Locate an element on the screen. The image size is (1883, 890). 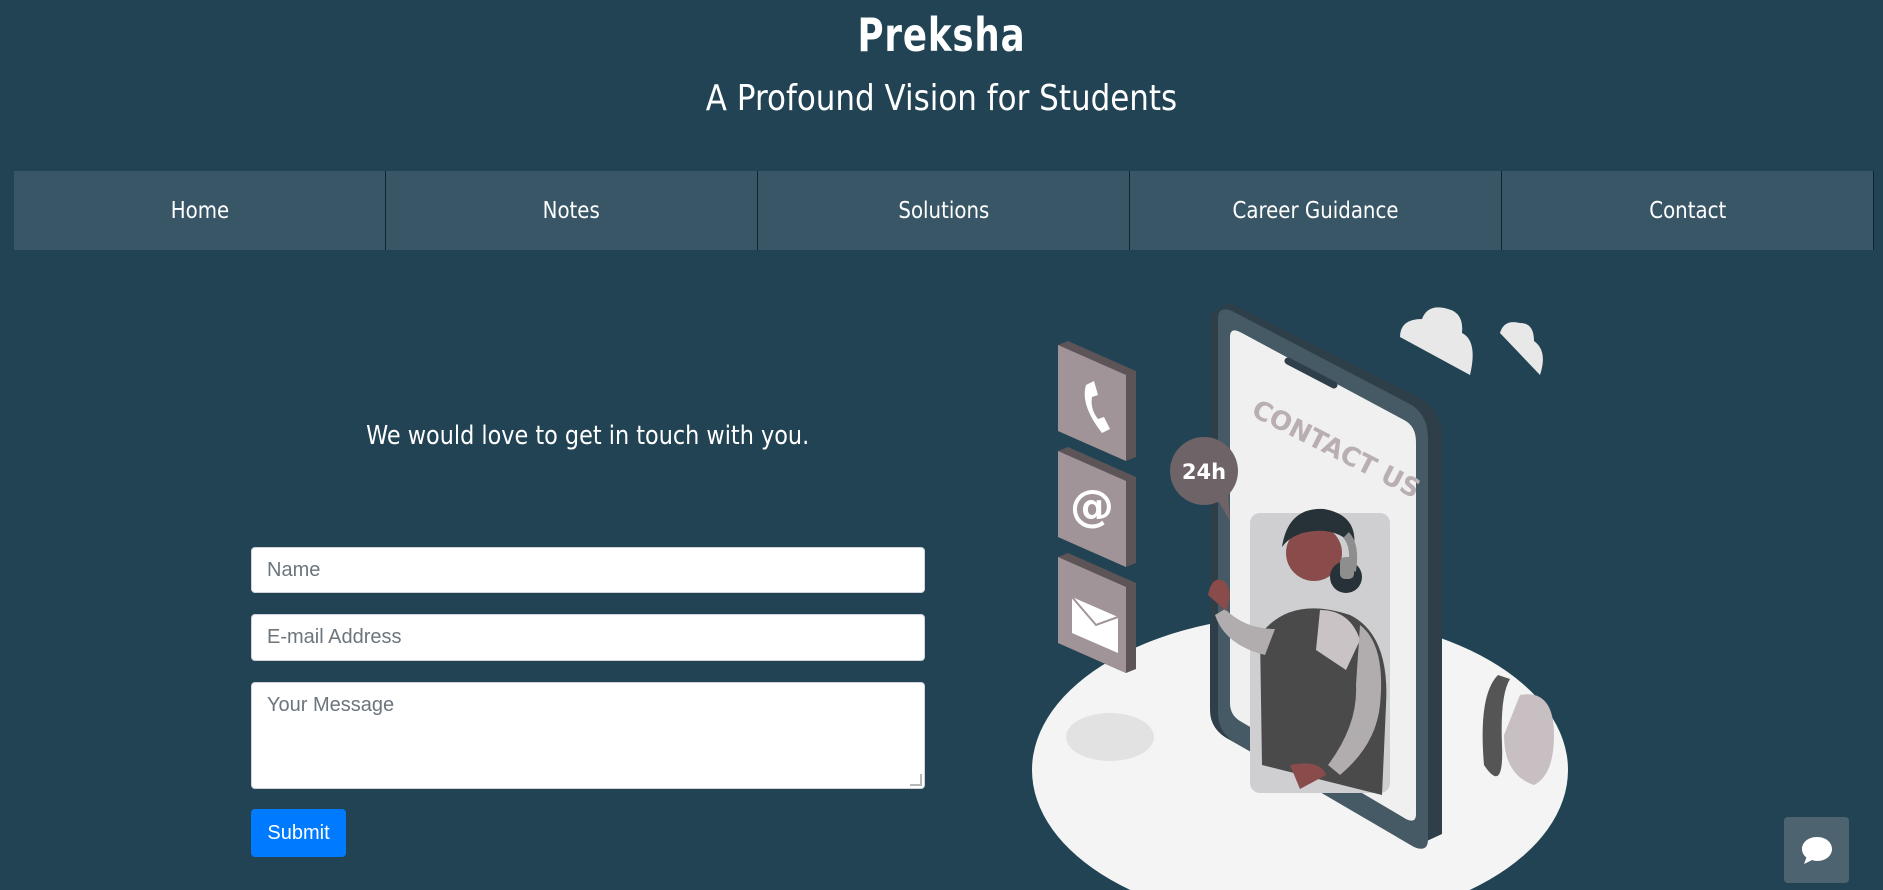
name-input: Name is located at coordinates (588, 570).